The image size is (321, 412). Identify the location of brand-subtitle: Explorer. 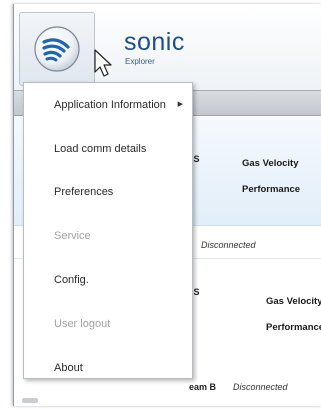
(140, 61).